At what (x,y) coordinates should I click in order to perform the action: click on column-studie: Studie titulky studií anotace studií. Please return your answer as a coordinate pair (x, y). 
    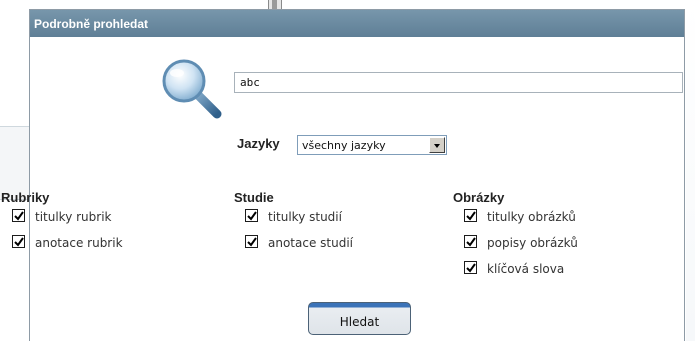
    Looking at the image, I should click on (293, 225).